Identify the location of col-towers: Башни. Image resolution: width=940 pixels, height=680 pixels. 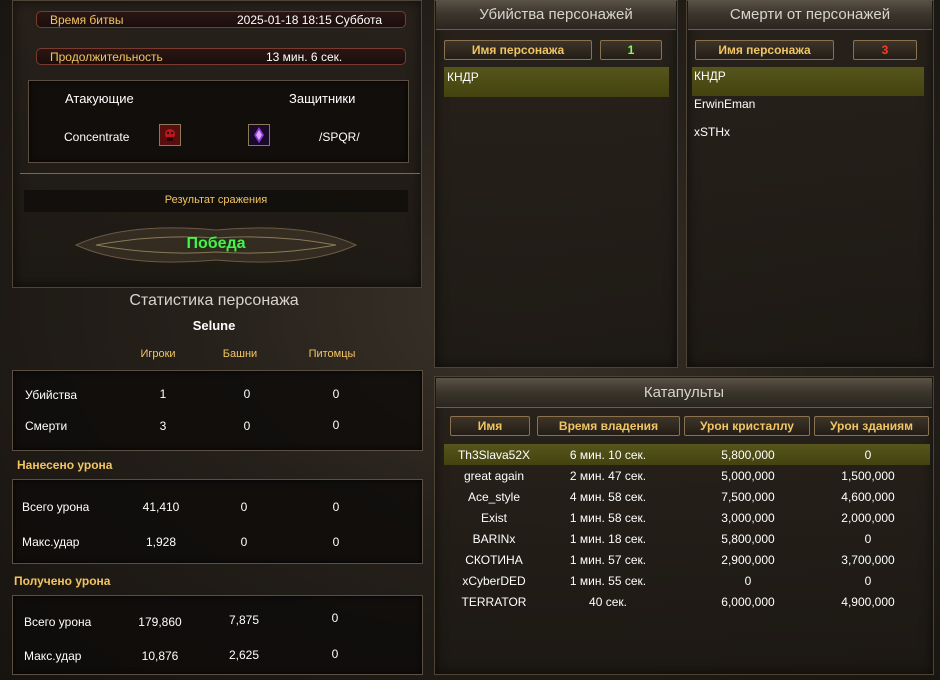
(240, 354).